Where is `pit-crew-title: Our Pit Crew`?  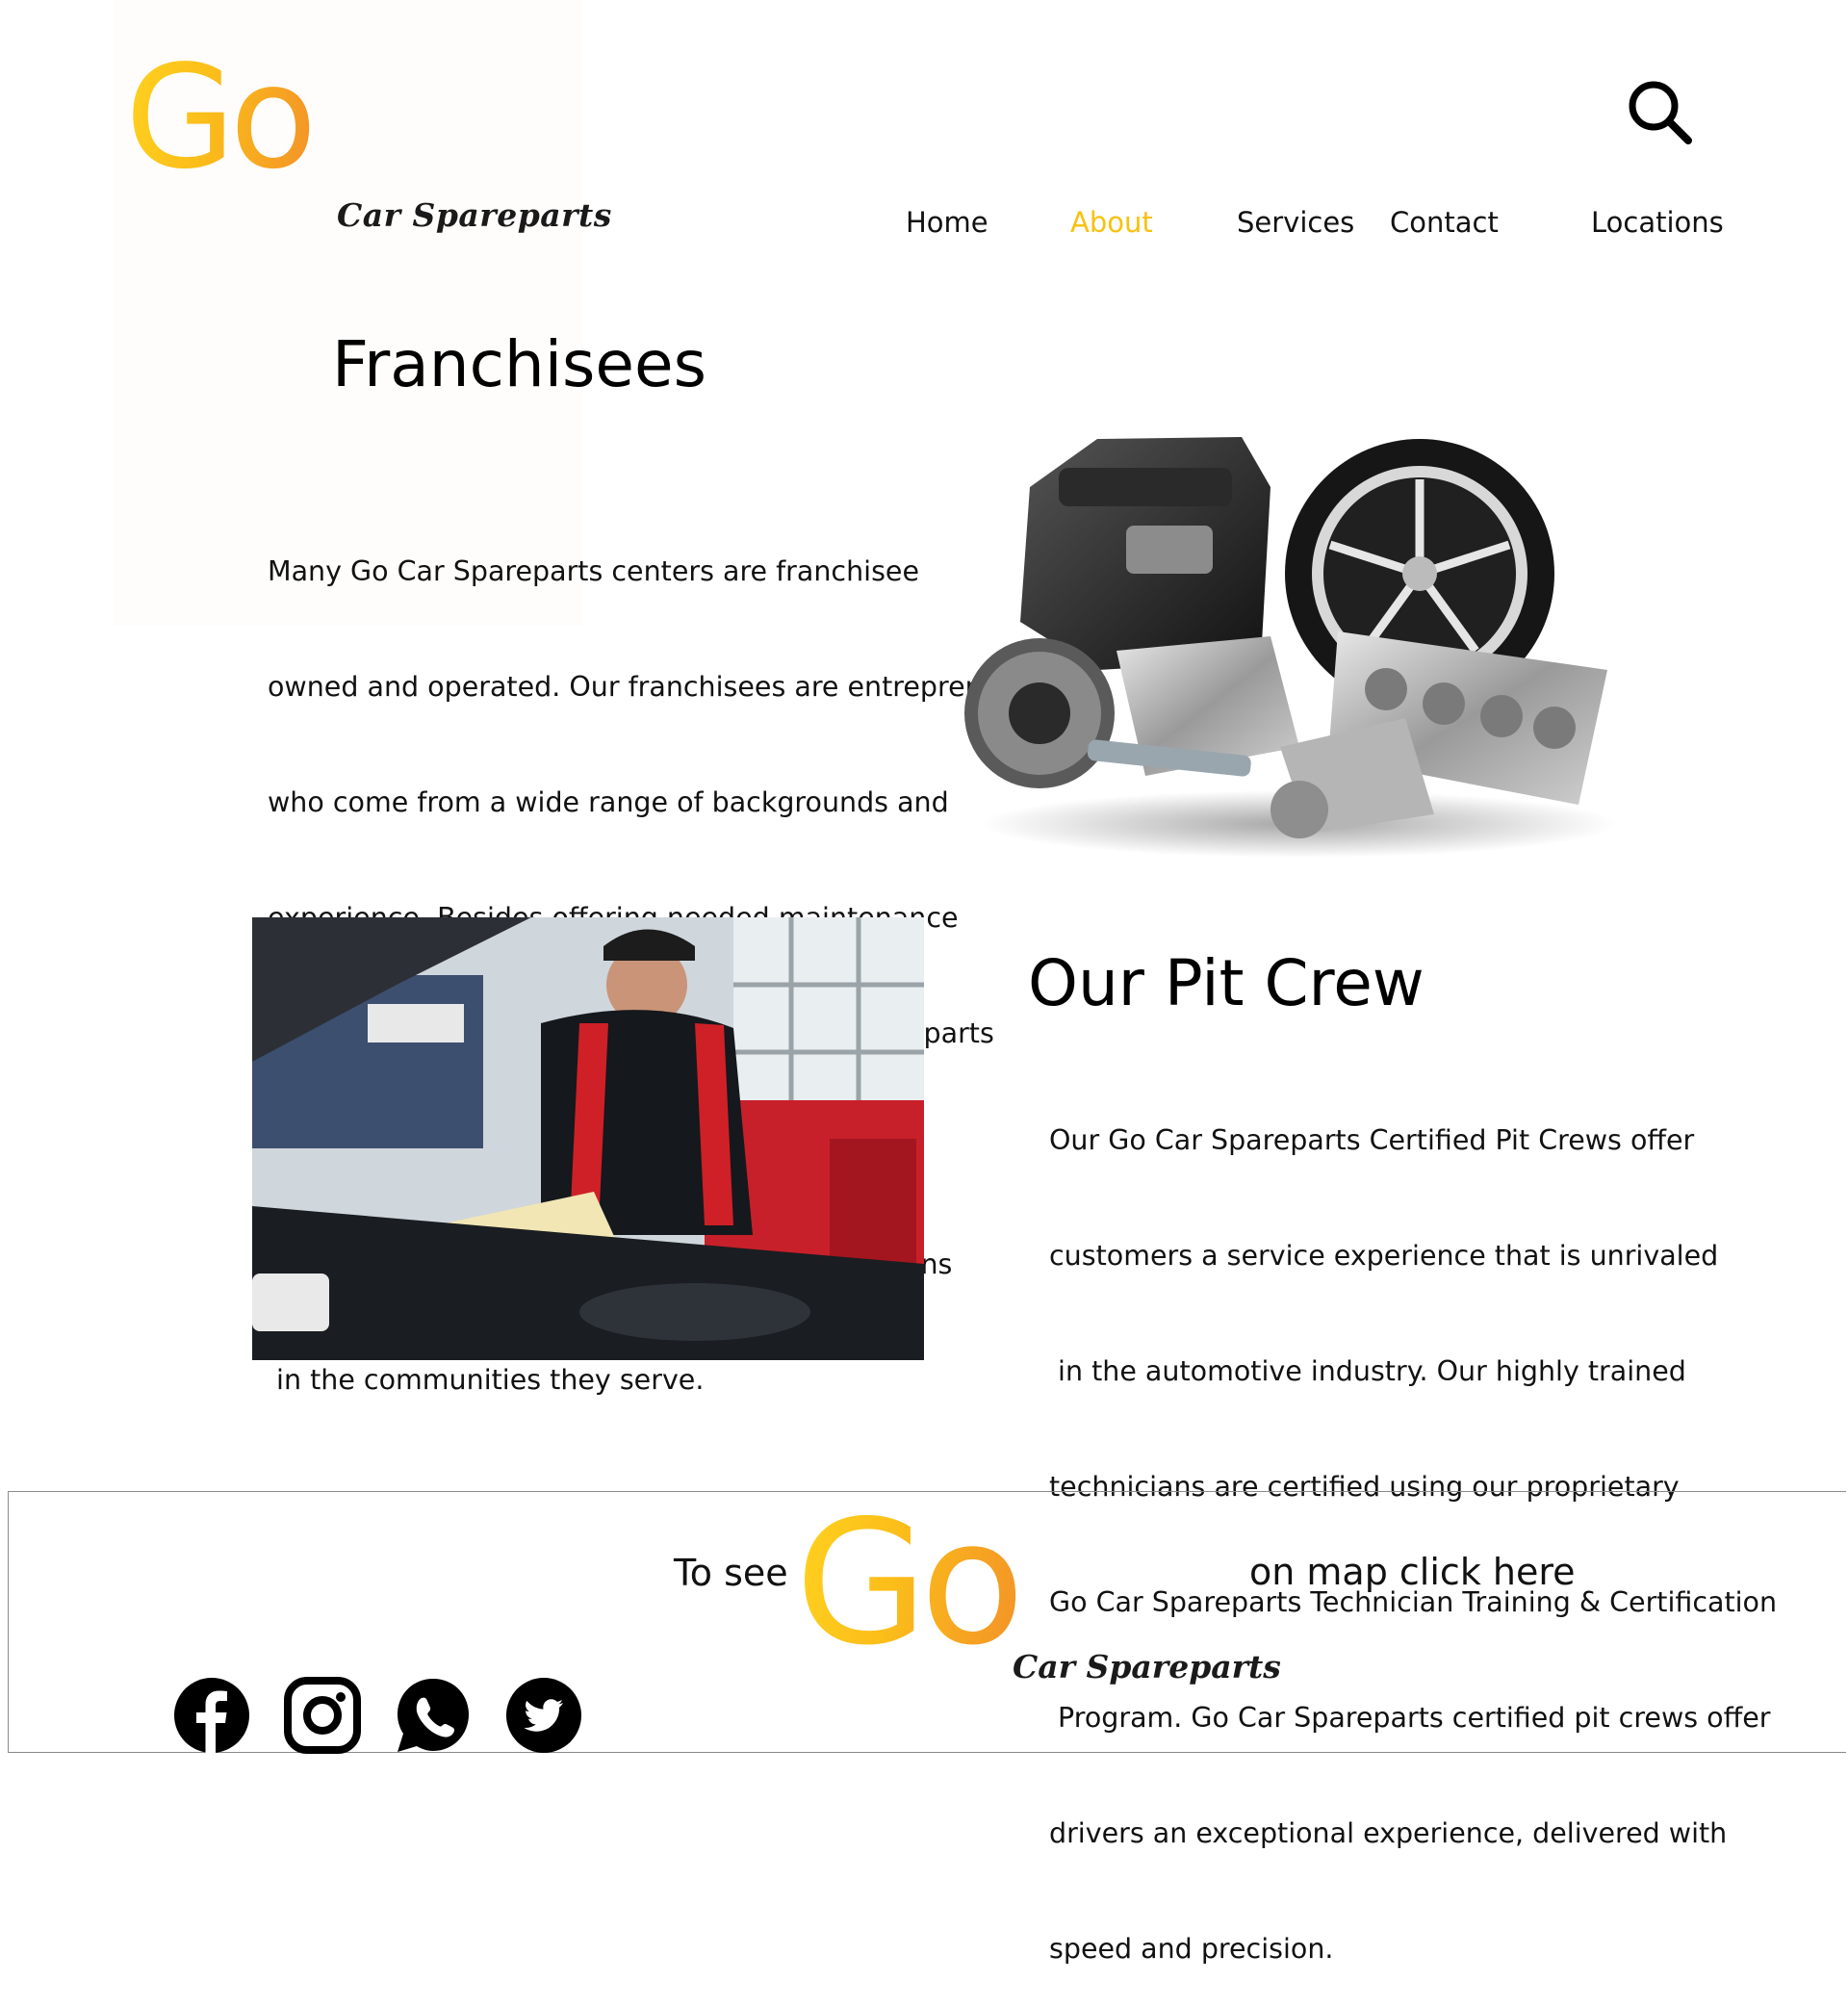
pit-crew-title: Our Pit Crew is located at coordinates (1226, 983).